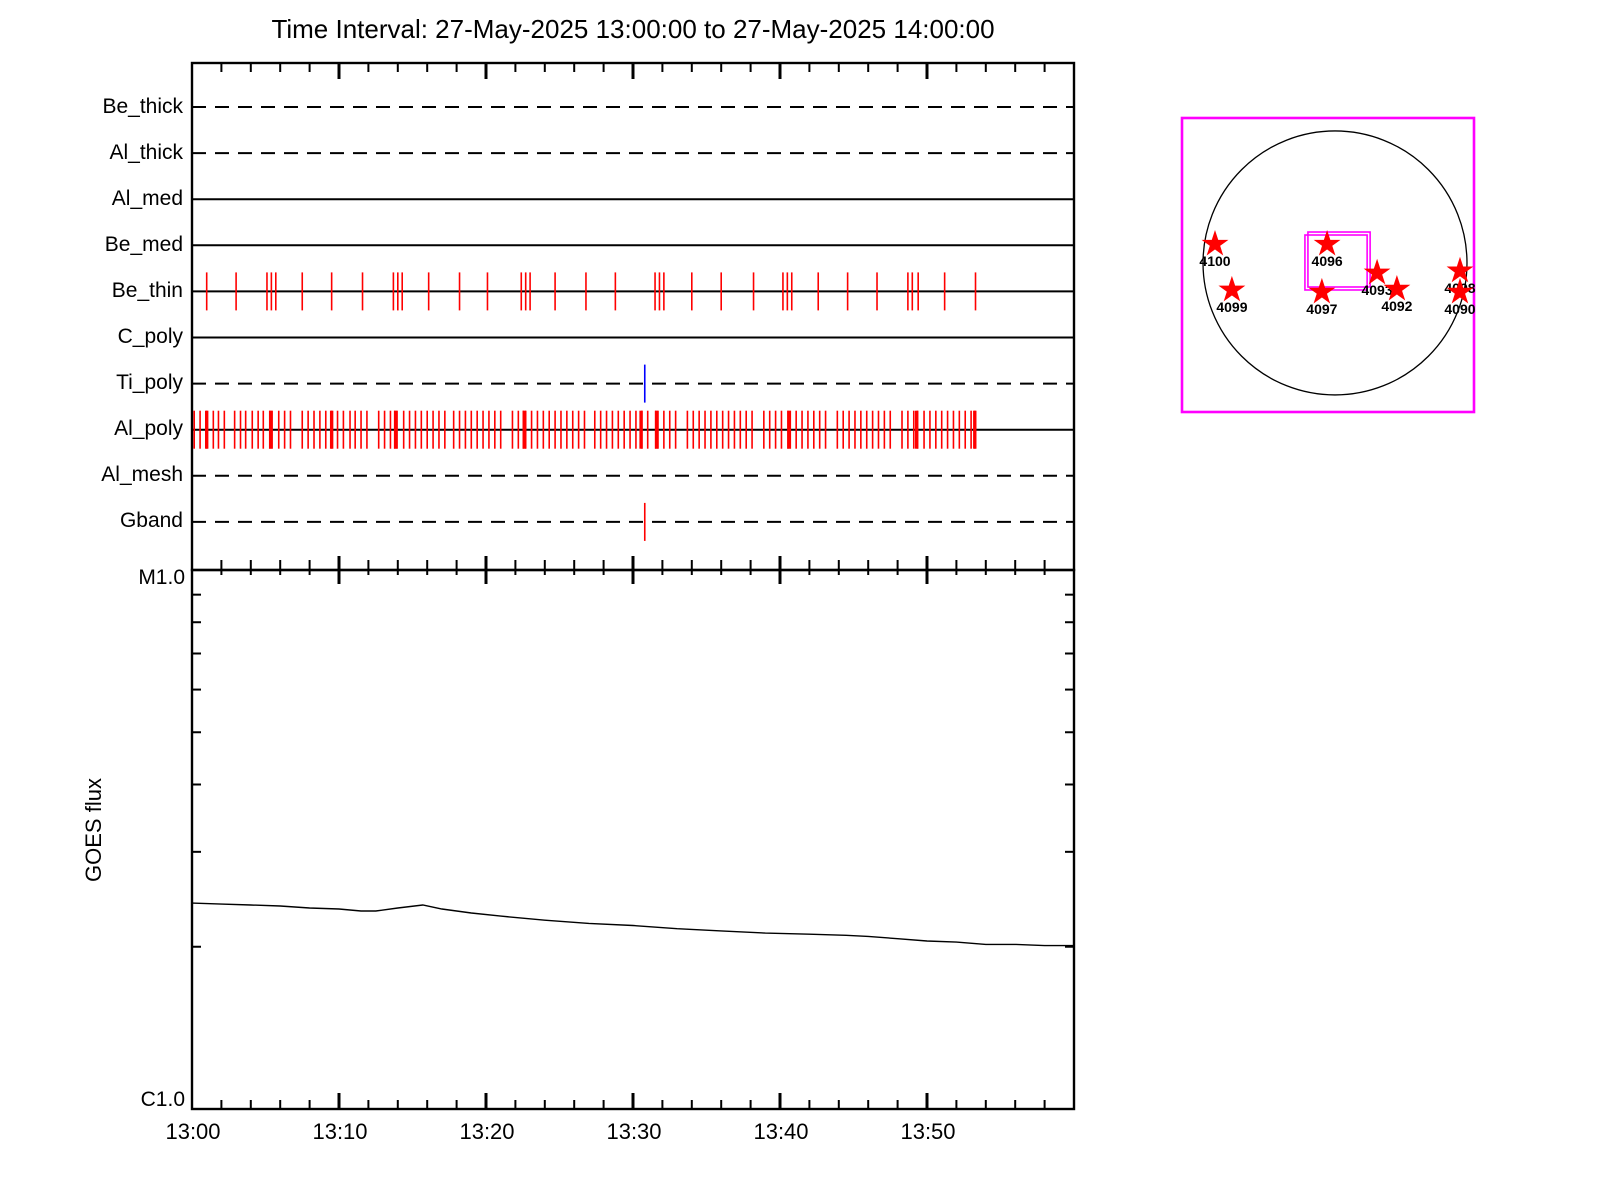 The width and height of the screenshot is (1600, 1200). I want to click on goes-axis-title: GOES flux, so click(93, 830).